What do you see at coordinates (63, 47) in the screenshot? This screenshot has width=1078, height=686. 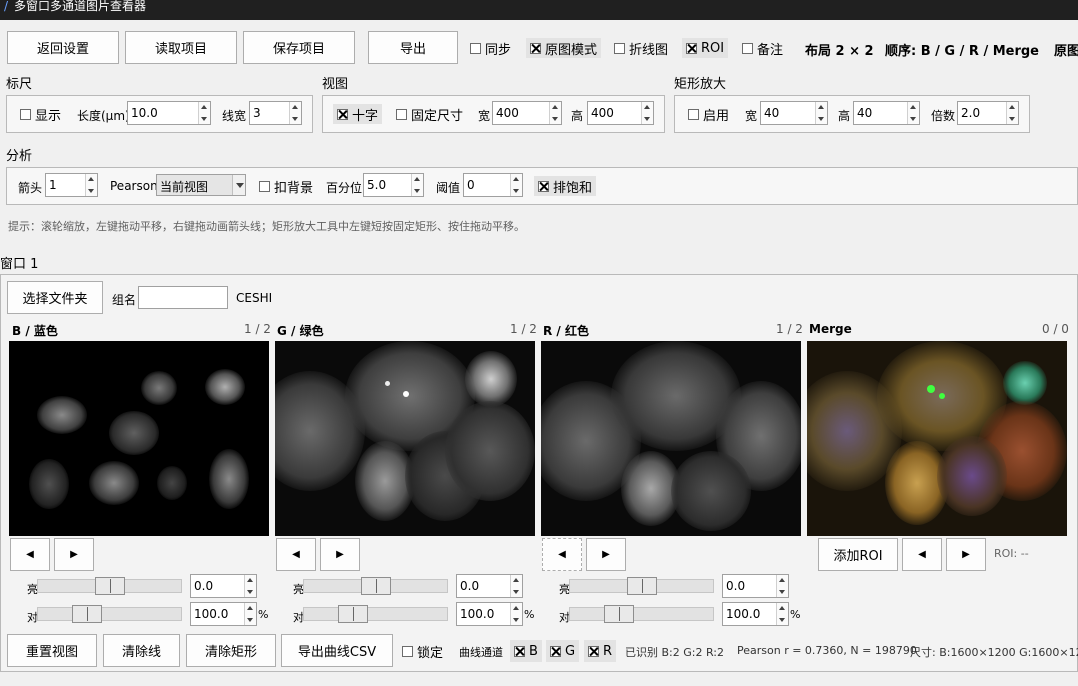 I see `back-settings-button: 返回设置` at bounding box center [63, 47].